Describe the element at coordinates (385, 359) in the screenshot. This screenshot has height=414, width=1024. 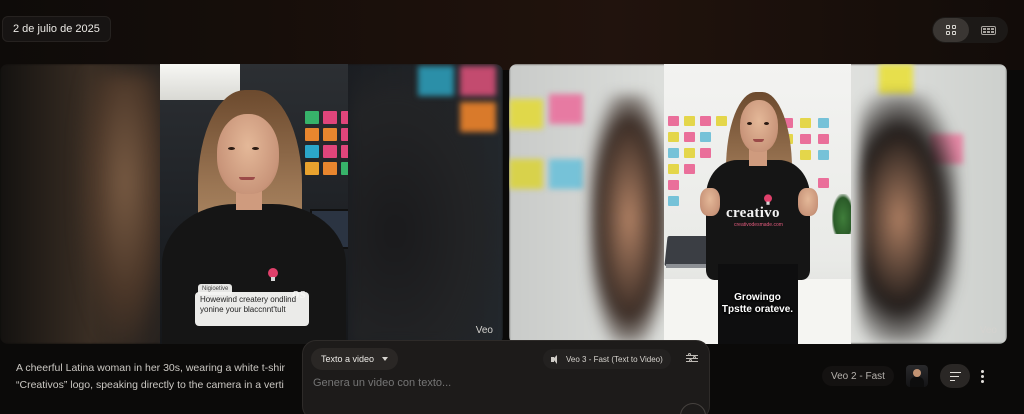
I see `chevron-down-icon` at that location.